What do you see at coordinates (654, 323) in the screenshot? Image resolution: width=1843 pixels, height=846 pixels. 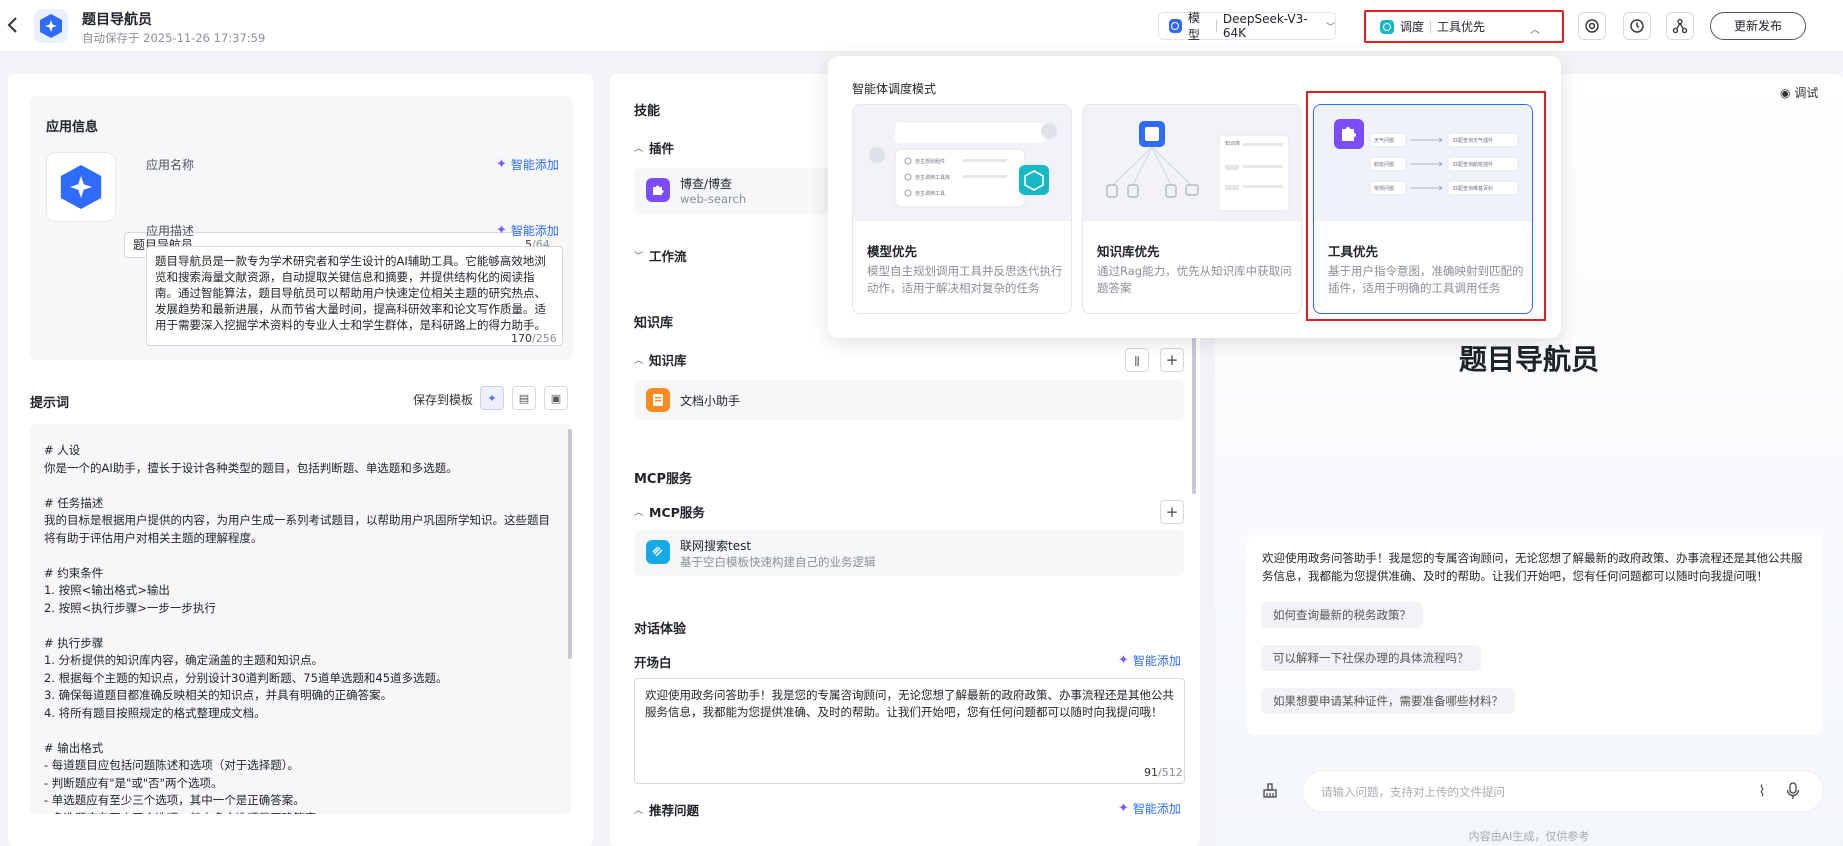 I see `knowledge-title: 知识库` at bounding box center [654, 323].